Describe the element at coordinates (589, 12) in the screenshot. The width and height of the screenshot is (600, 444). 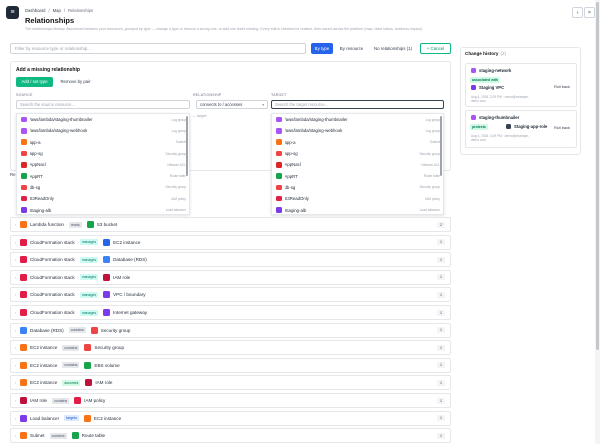
I see `close-button: ×` at that location.